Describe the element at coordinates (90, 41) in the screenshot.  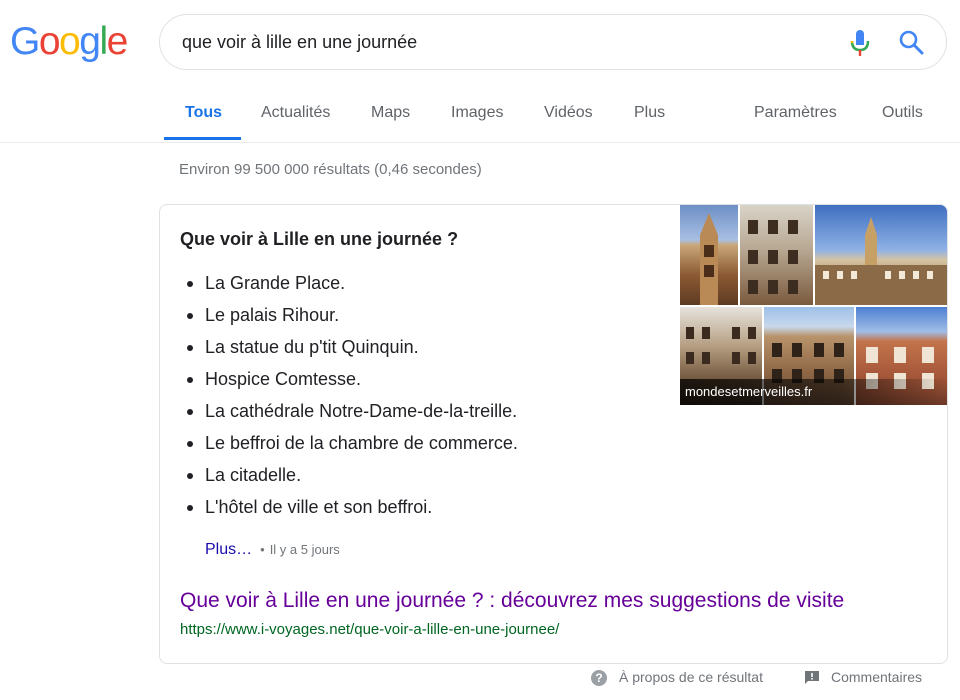
I see `logo-letter: g` at that location.